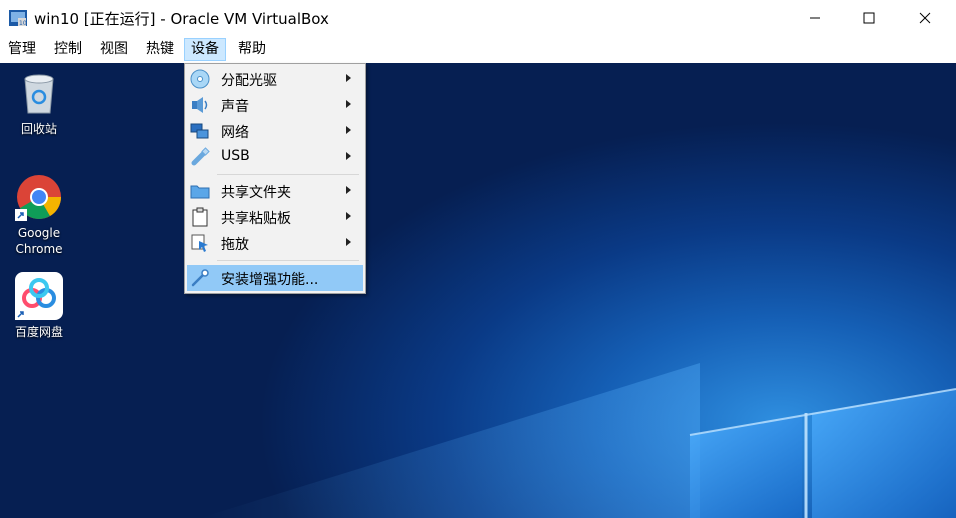 This screenshot has height=518, width=956. Describe the element at coordinates (200, 156) in the screenshot. I see `usb-icon` at that location.